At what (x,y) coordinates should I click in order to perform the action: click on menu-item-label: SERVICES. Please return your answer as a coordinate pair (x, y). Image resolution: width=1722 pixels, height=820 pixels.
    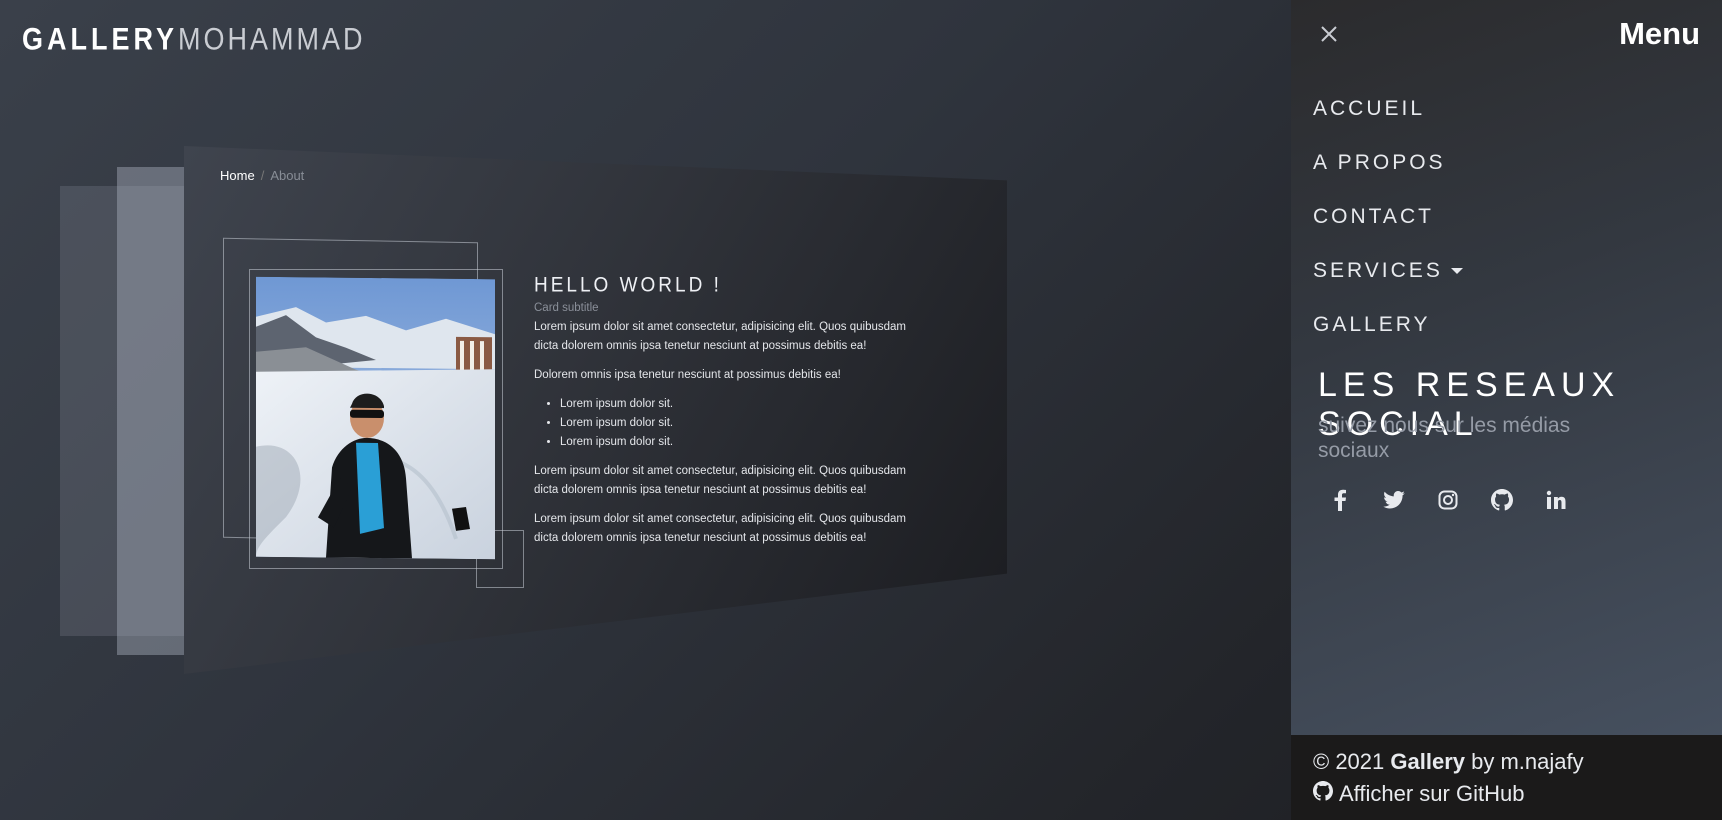
    Looking at the image, I should click on (1378, 270).